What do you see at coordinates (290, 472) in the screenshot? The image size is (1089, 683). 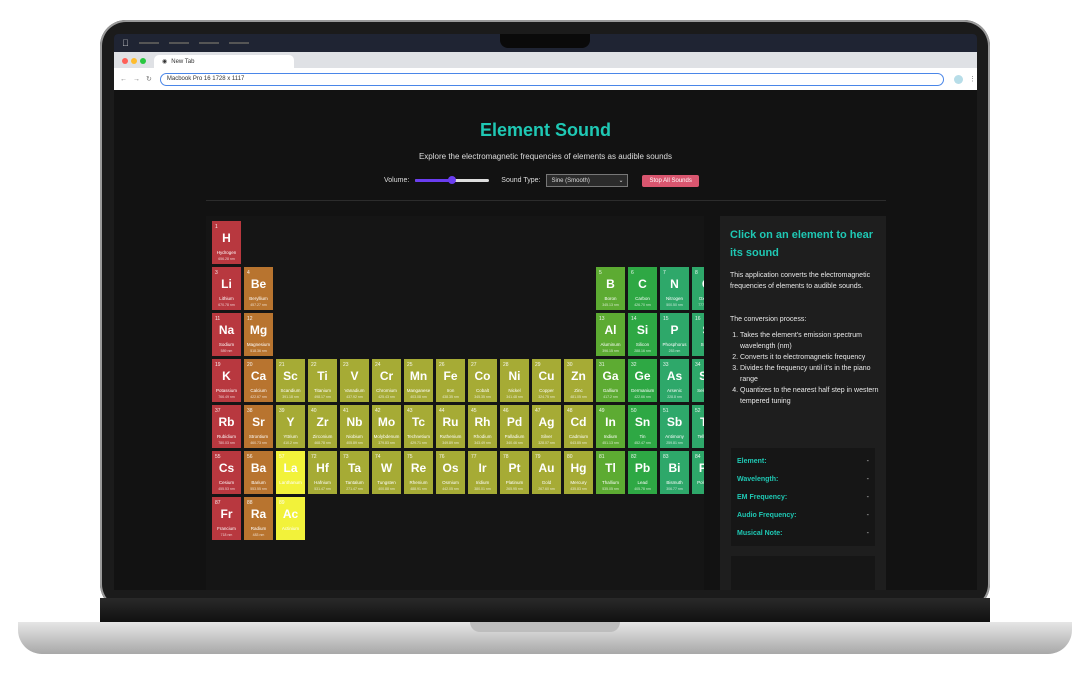 I see `element-cell-lanthanum: 57 La Lanthanum` at bounding box center [290, 472].